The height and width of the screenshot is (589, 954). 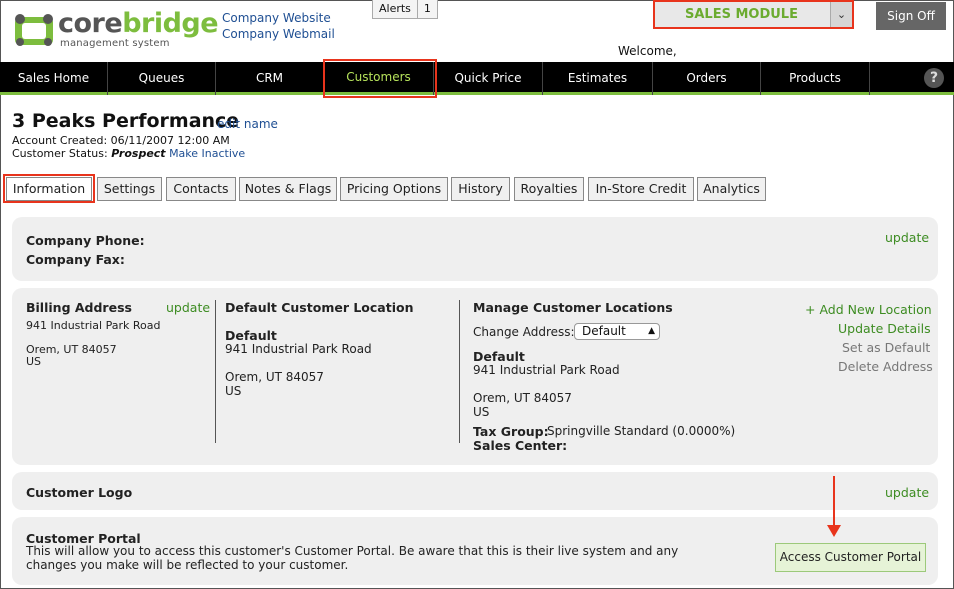 I want to click on account-created-label: Account Created:, so click(x=60, y=140).